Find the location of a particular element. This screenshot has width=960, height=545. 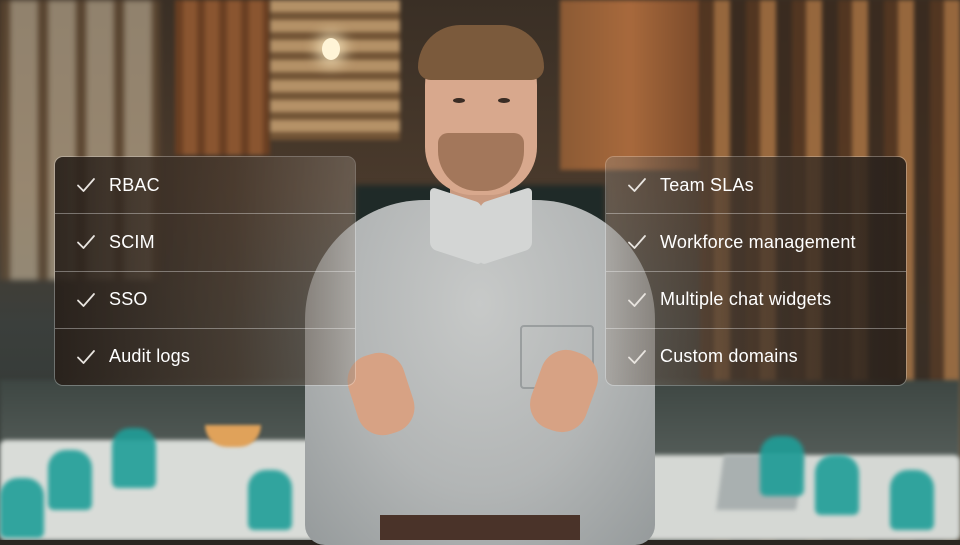

list-item: Multiple chat widgets is located at coordinates (756, 300).